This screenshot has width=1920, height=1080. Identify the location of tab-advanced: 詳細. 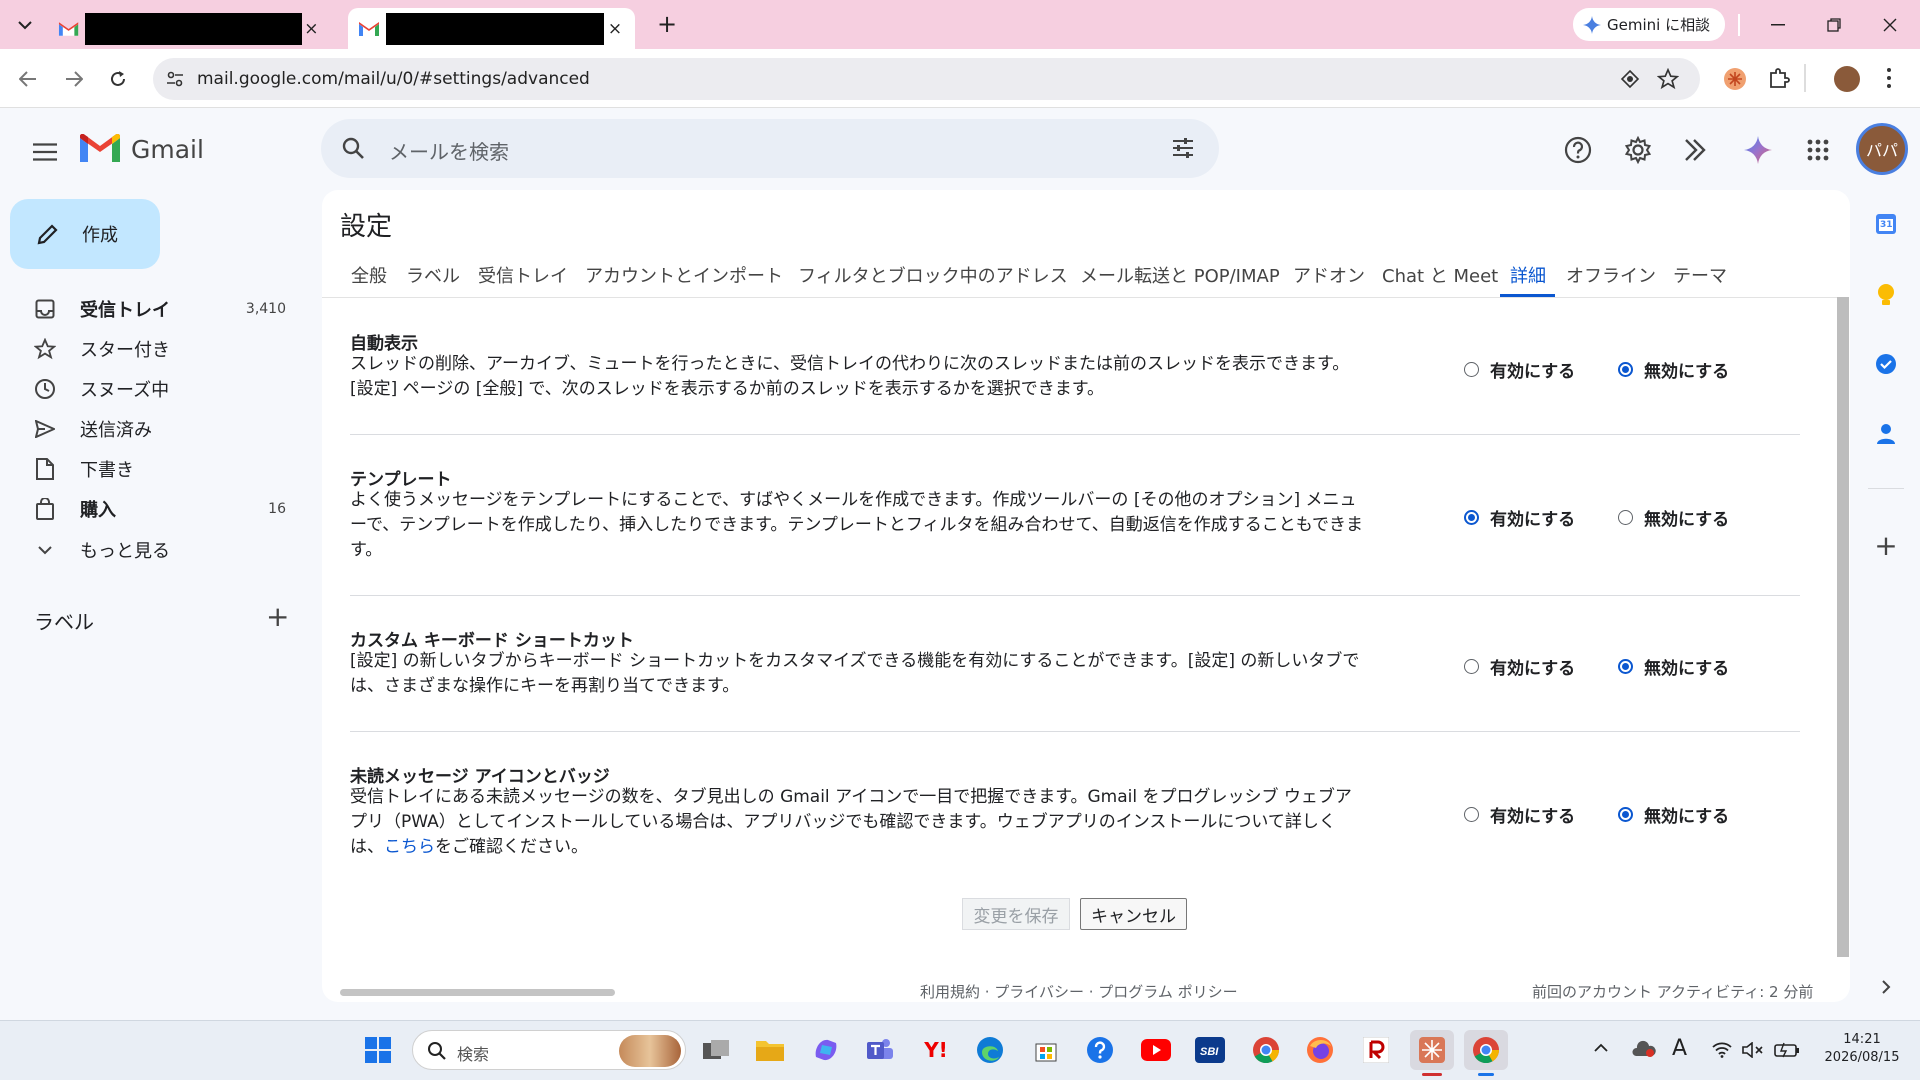
(1528, 275).